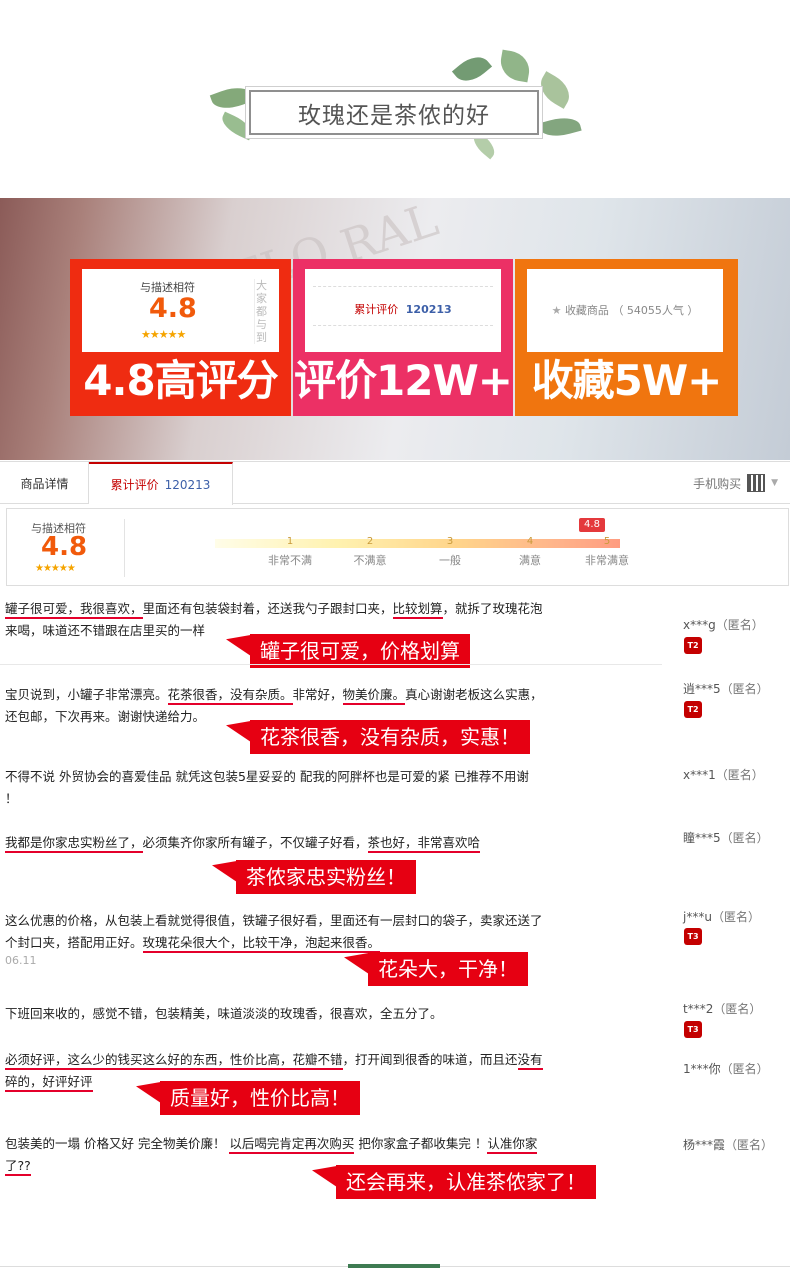 This screenshot has width=790, height=1282. Describe the element at coordinates (704, 1145) in the screenshot. I see `reviewer-name: 杨***霞` at that location.